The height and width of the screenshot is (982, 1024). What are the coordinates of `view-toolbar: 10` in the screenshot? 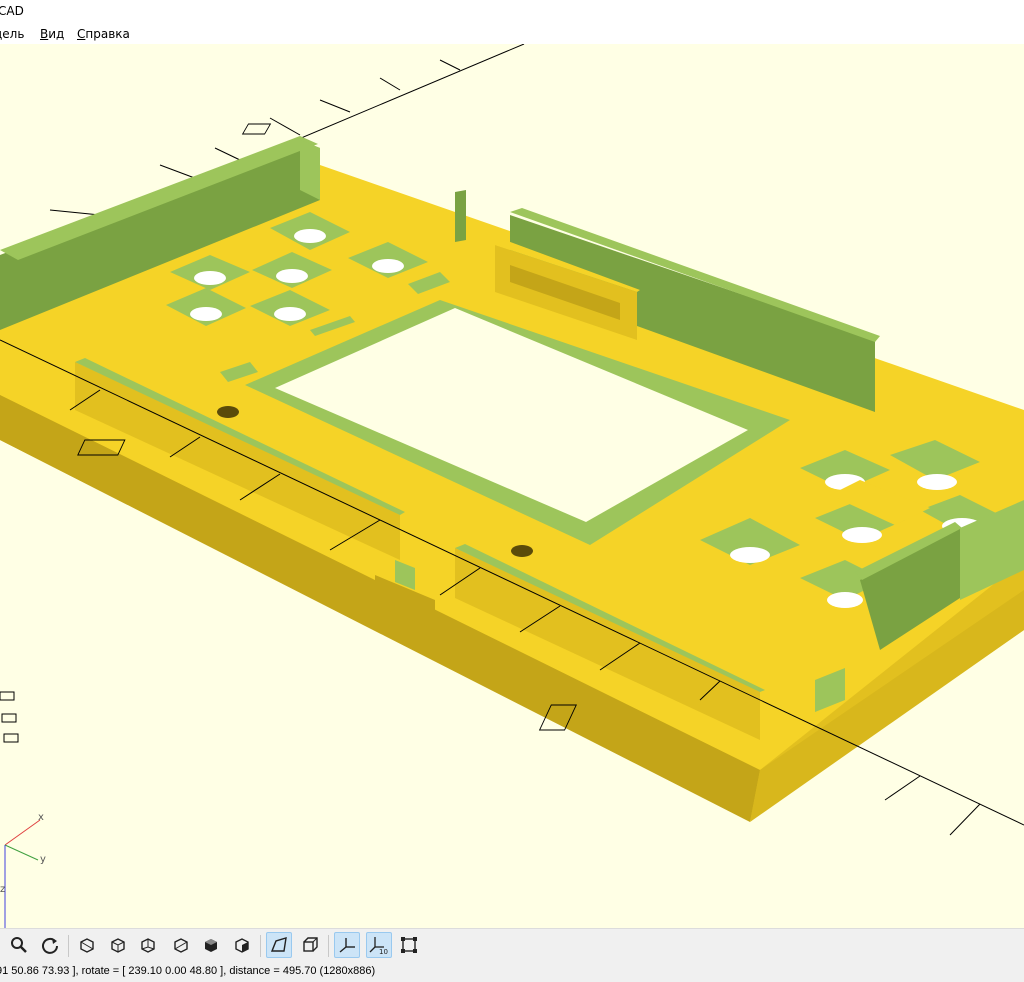 It's located at (512, 945).